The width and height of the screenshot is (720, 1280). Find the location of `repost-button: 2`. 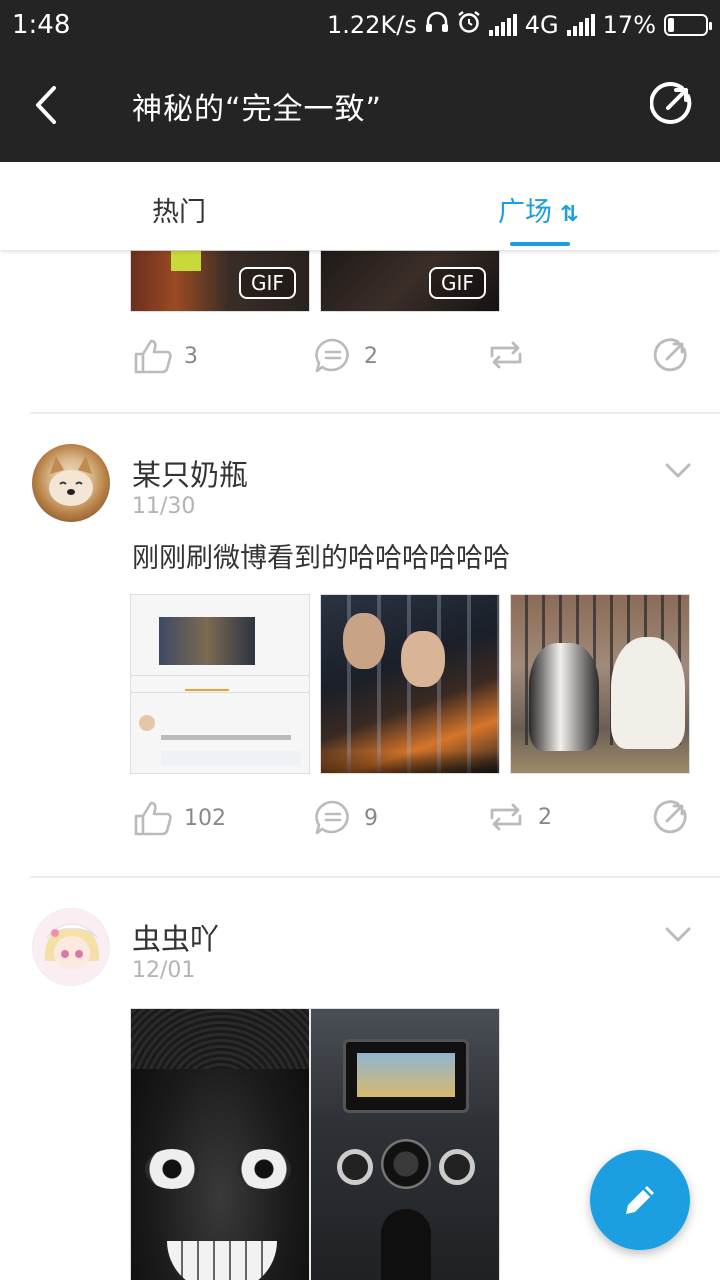

repost-button: 2 is located at coordinates (519, 817).